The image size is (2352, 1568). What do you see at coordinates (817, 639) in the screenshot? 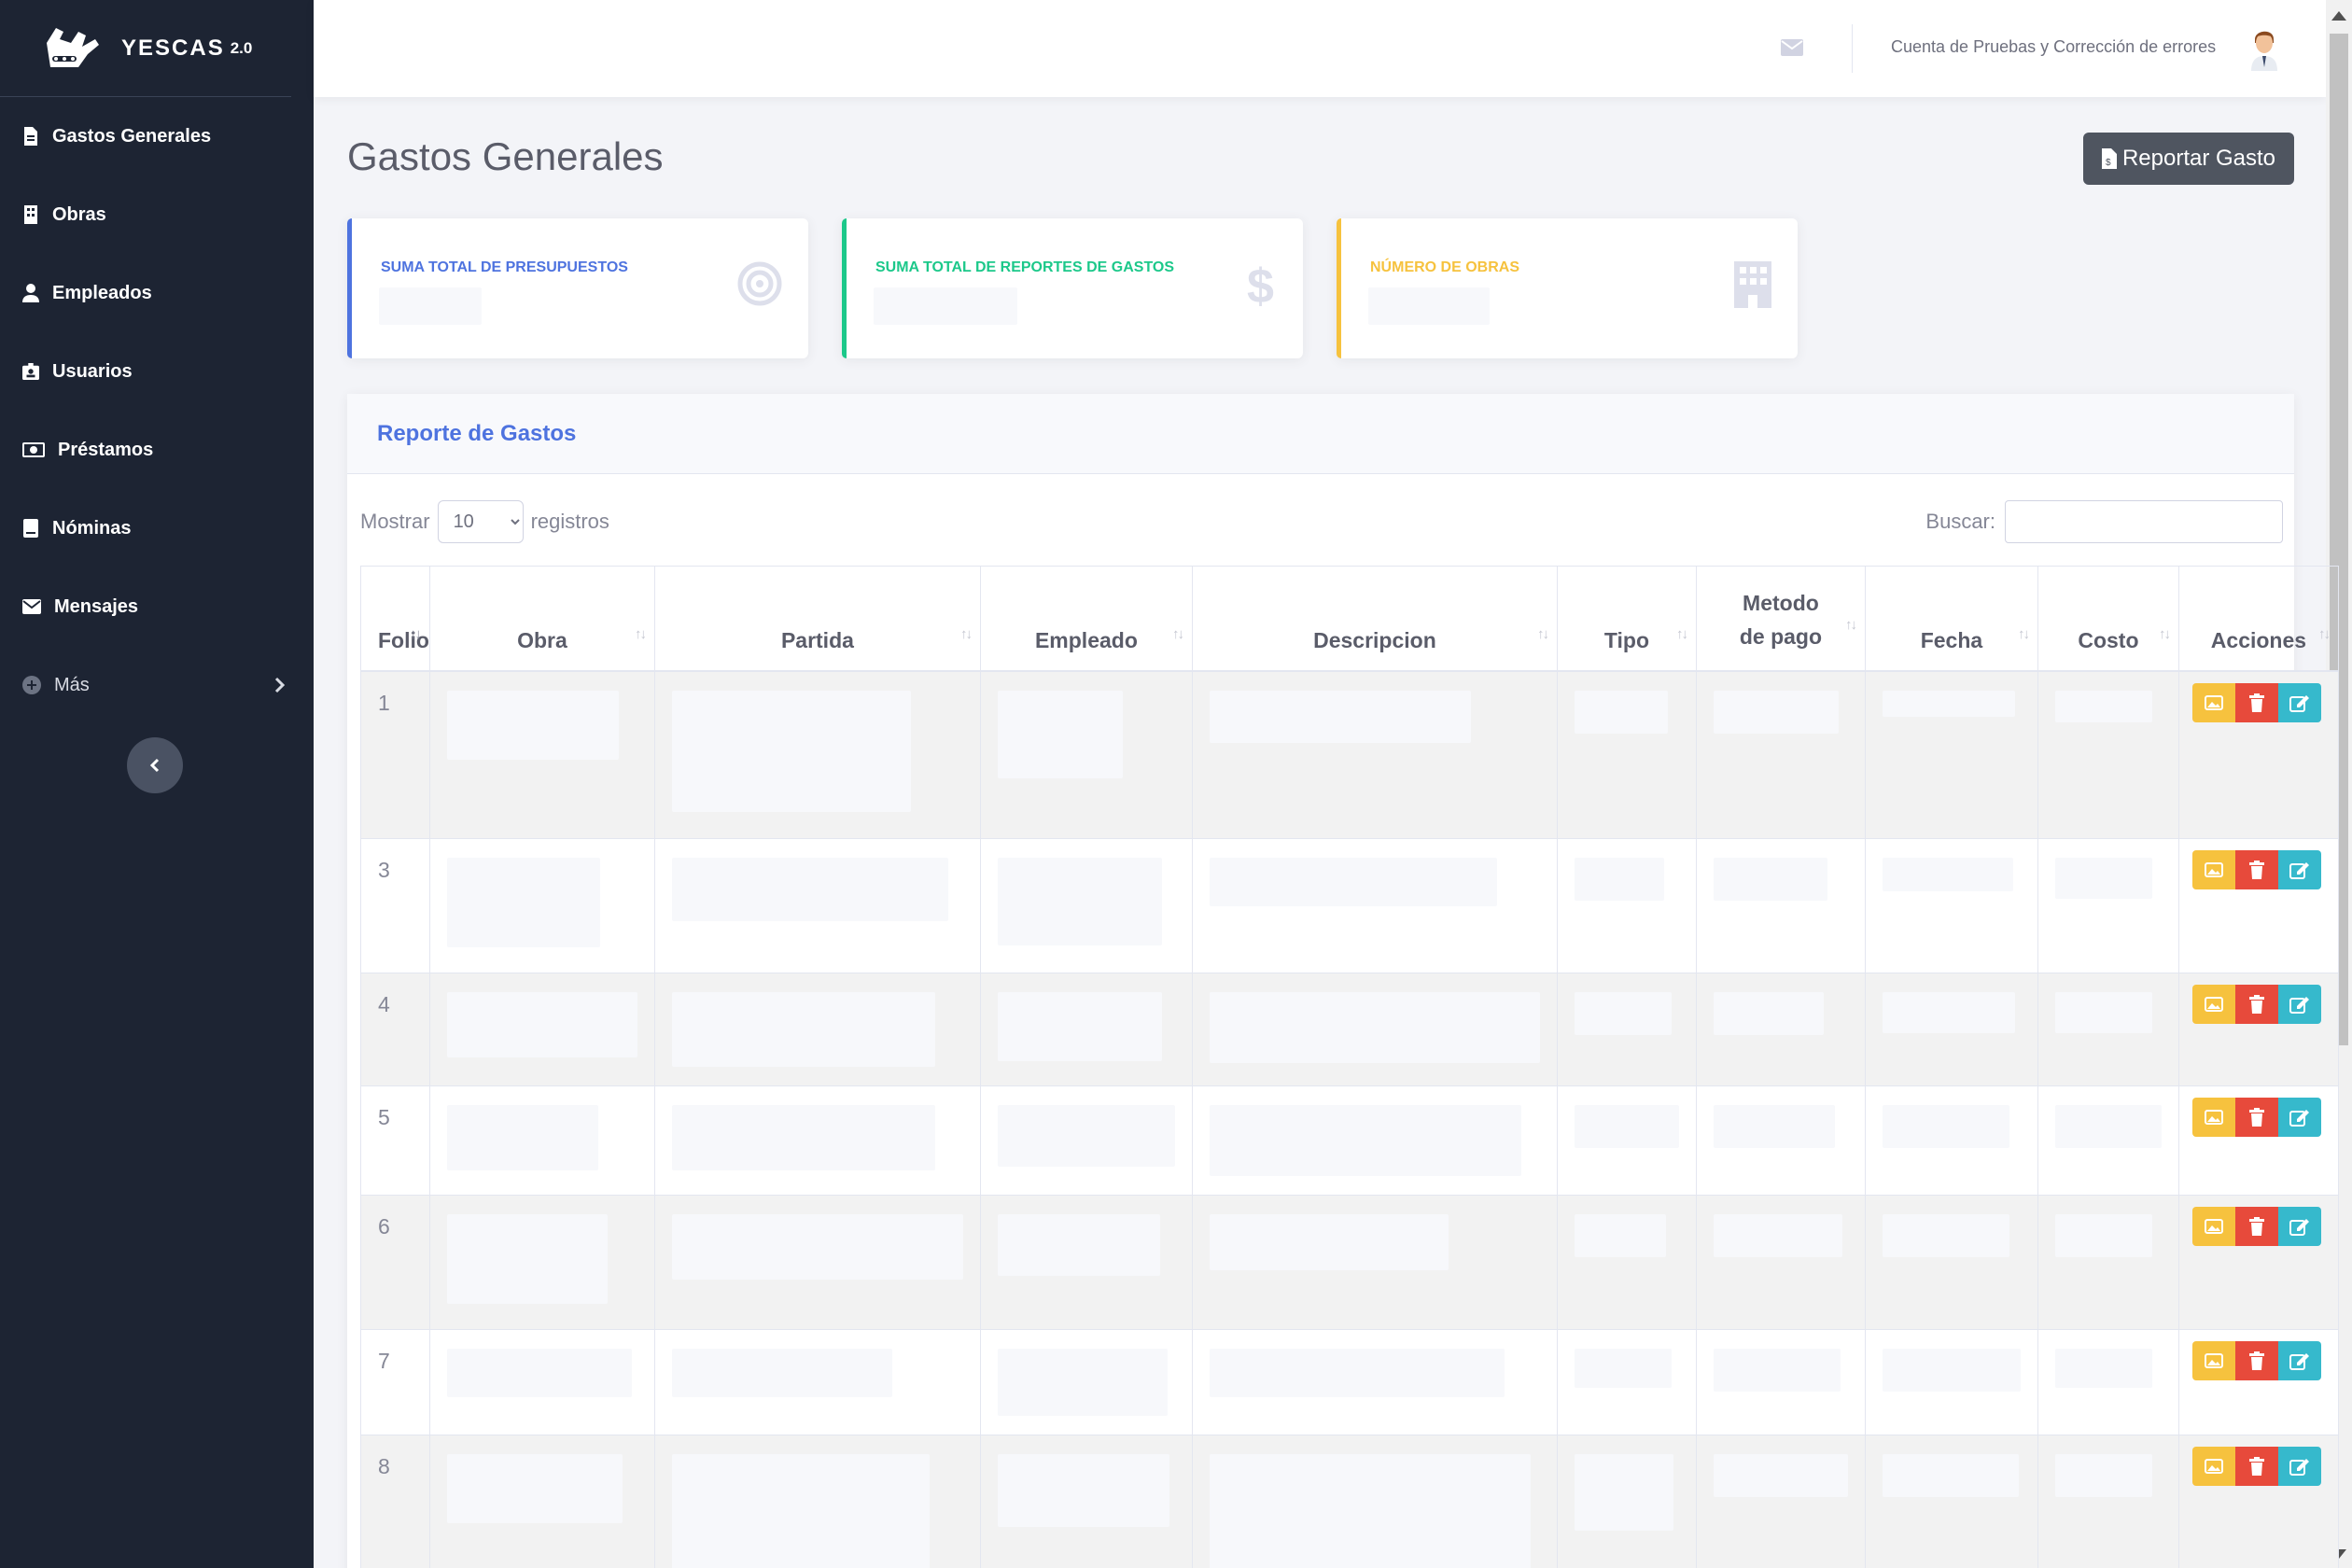
I see `column-header-label: Partida` at bounding box center [817, 639].